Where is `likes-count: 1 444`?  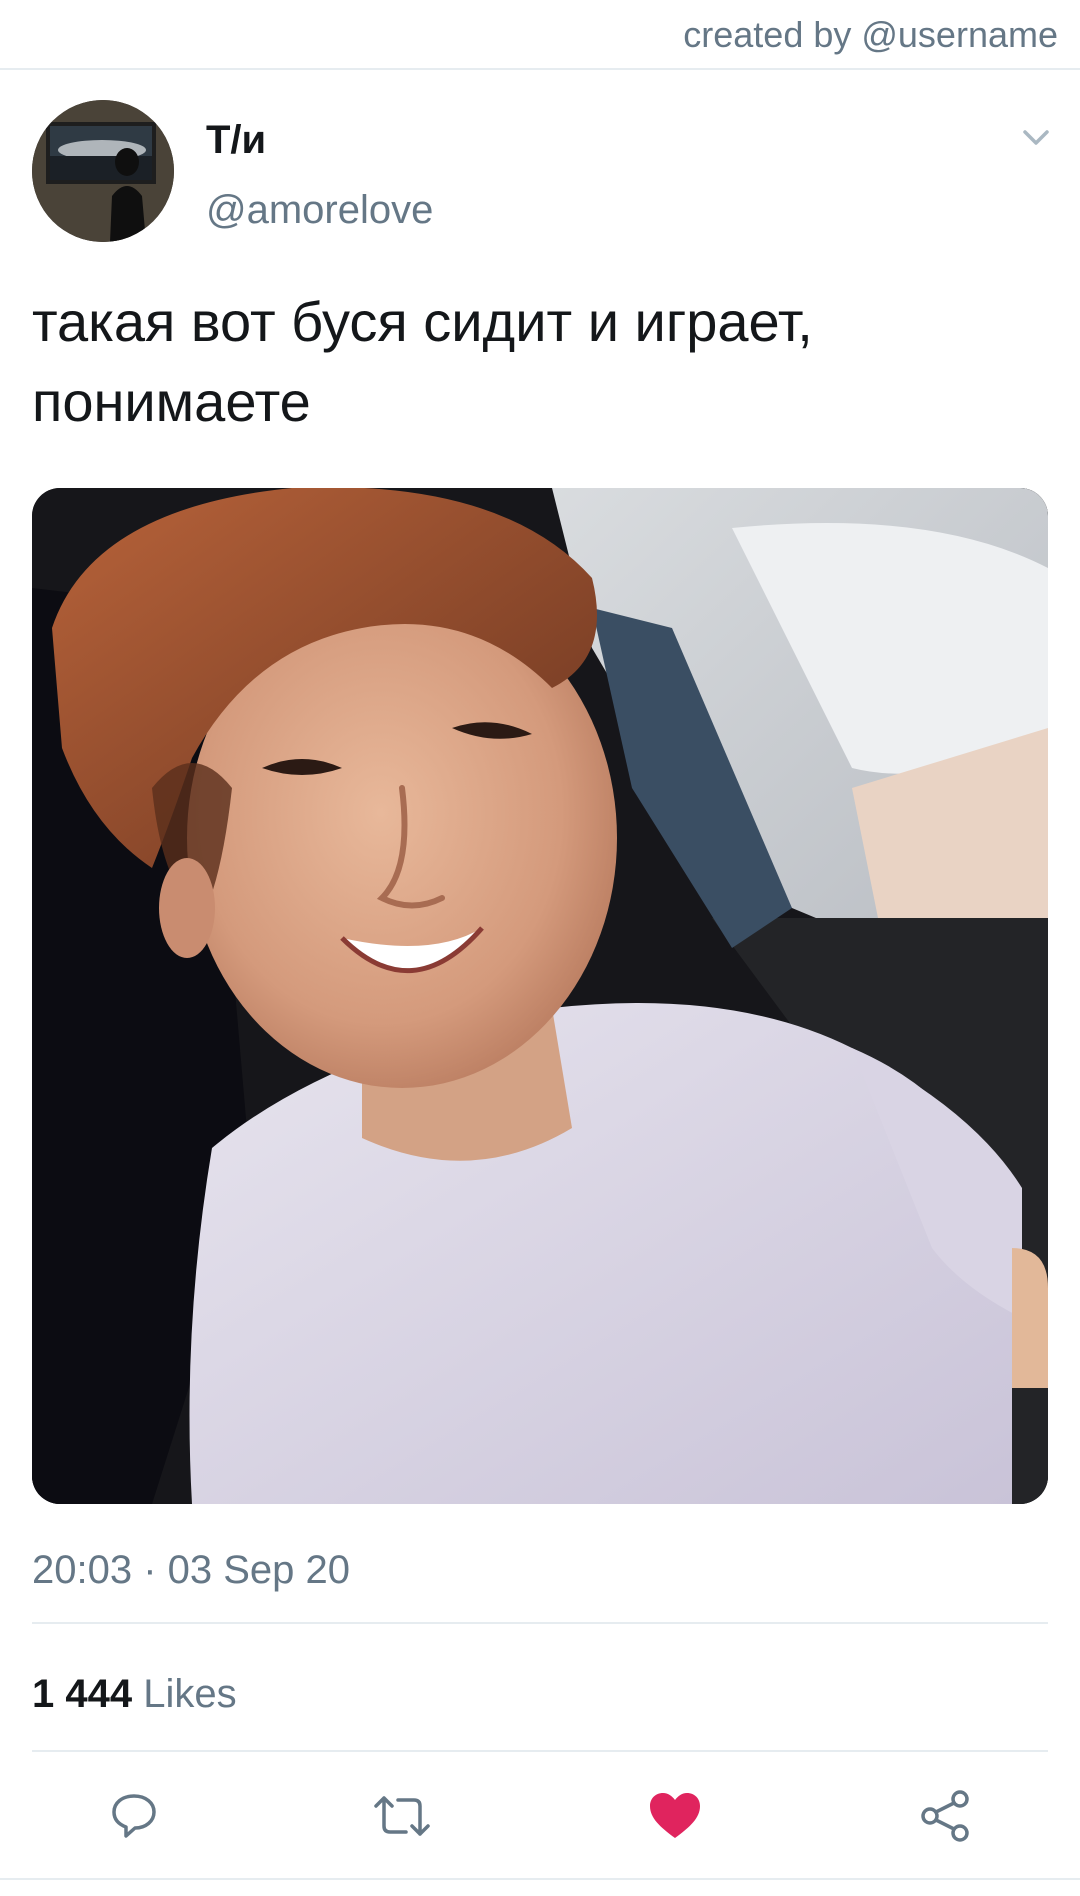 likes-count: 1 444 is located at coordinates (82, 1694).